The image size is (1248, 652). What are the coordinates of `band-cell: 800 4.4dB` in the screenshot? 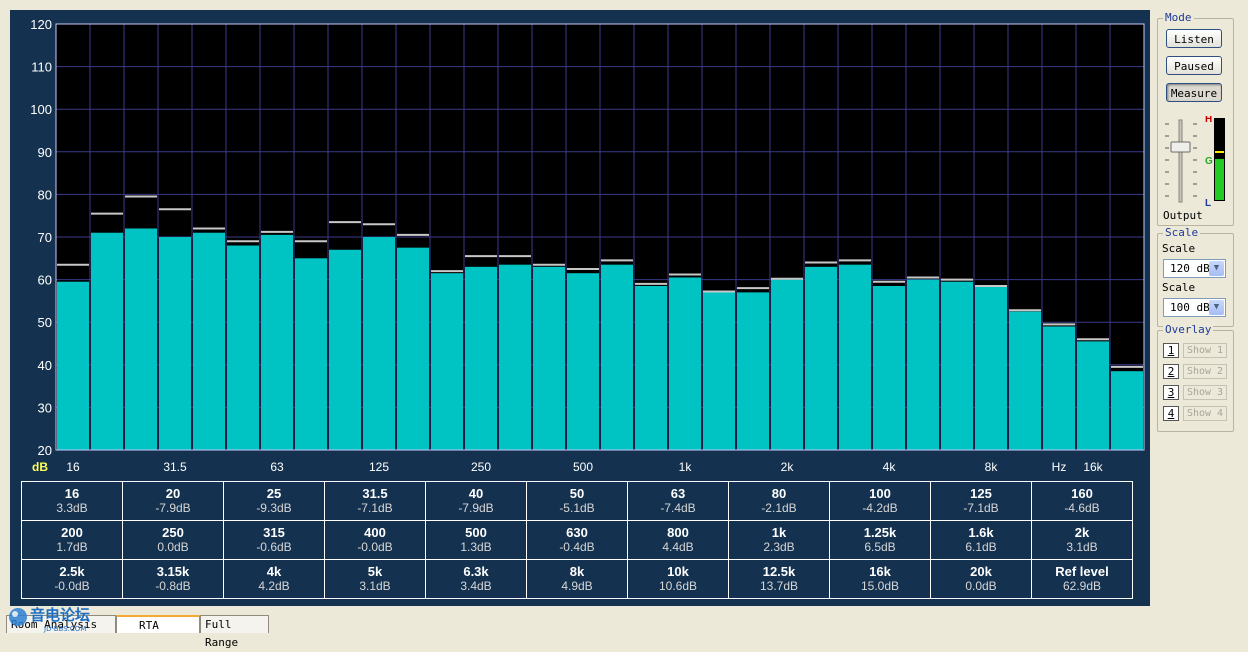 It's located at (678, 540).